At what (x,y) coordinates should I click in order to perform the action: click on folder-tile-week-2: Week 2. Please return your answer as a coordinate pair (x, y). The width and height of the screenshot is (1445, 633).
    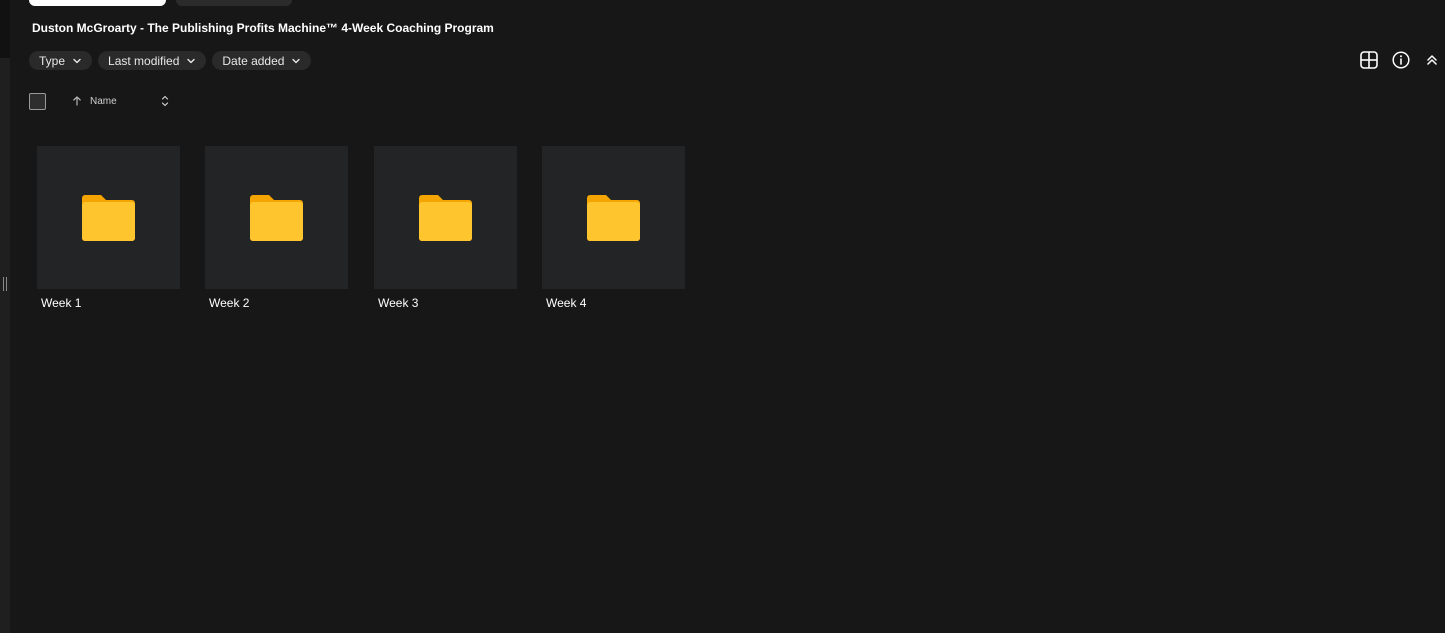
    Looking at the image, I should click on (276, 231).